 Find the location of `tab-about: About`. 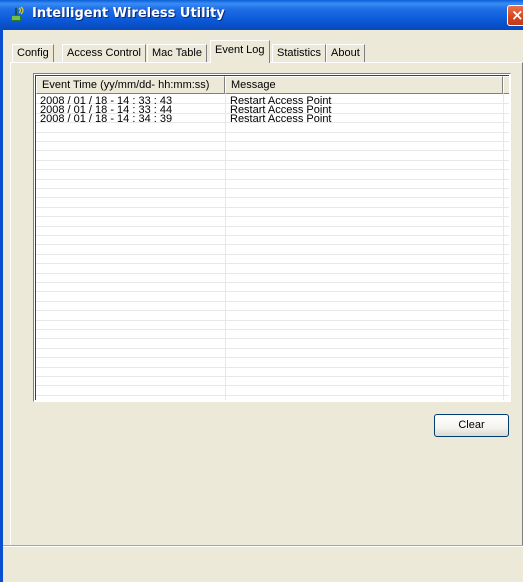

tab-about: About is located at coordinates (345, 53).